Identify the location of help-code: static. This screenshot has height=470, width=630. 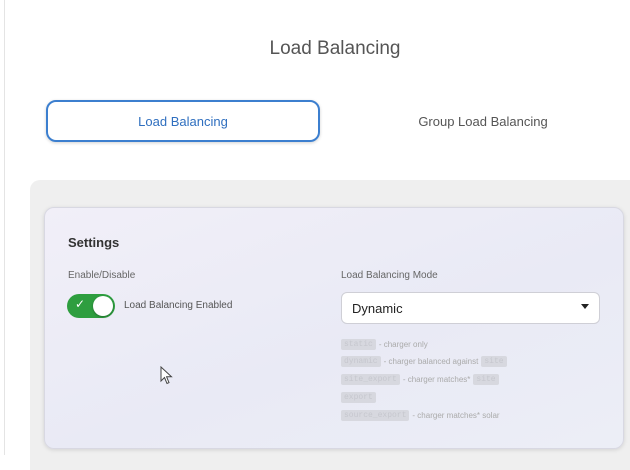
(358, 344).